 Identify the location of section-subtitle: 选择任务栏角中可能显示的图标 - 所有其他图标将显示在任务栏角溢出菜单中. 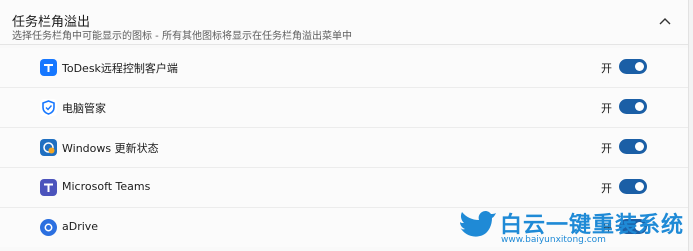
(182, 36).